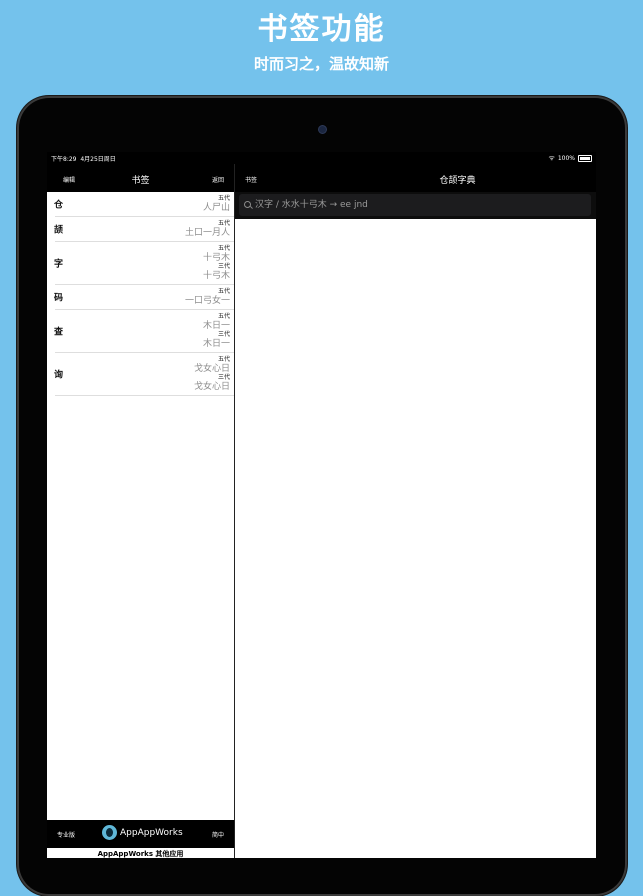 The height and width of the screenshot is (896, 643). Describe the element at coordinates (321, 158) in the screenshot. I see `status-bar: 下午8:29 4月25日周日 ᯤ 100%` at that location.